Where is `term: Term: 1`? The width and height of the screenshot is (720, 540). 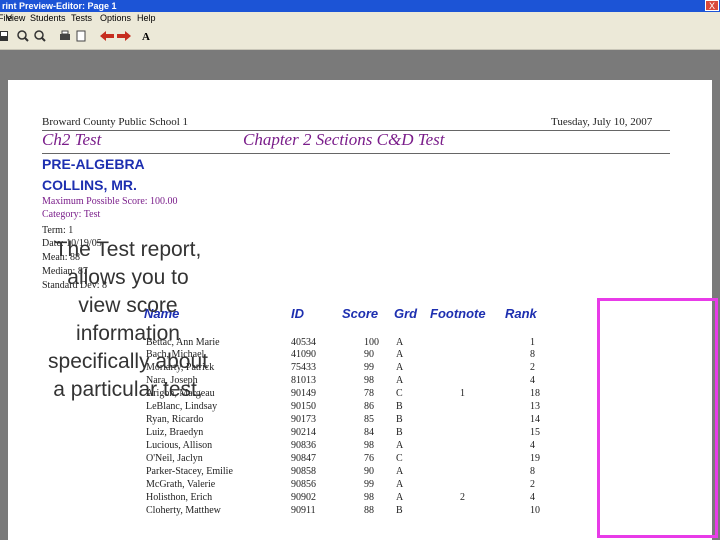 term: Term: 1 is located at coordinates (58, 230).